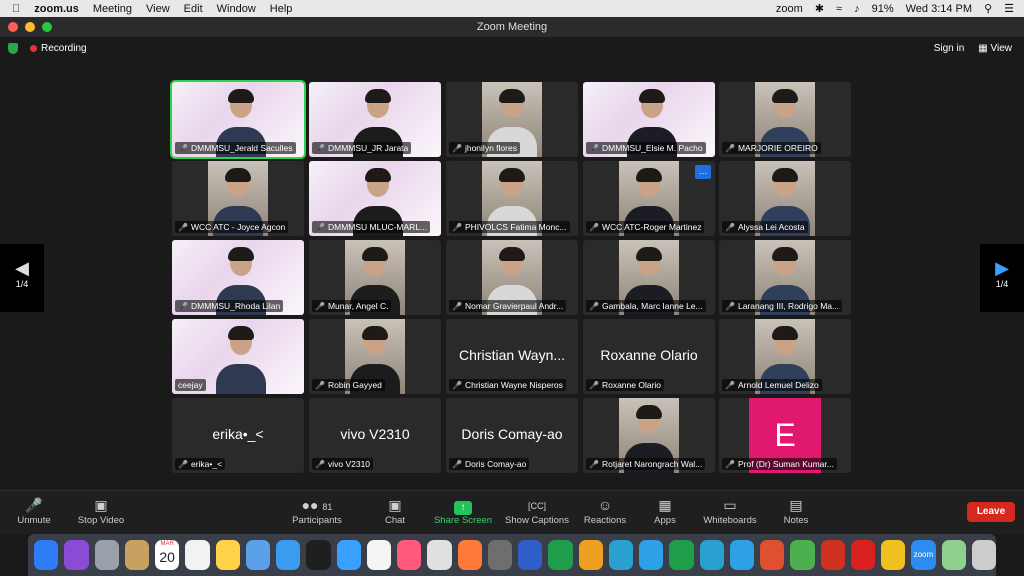  What do you see at coordinates (789, 9) in the screenshot?
I see `zoom-status-label: zoom` at bounding box center [789, 9].